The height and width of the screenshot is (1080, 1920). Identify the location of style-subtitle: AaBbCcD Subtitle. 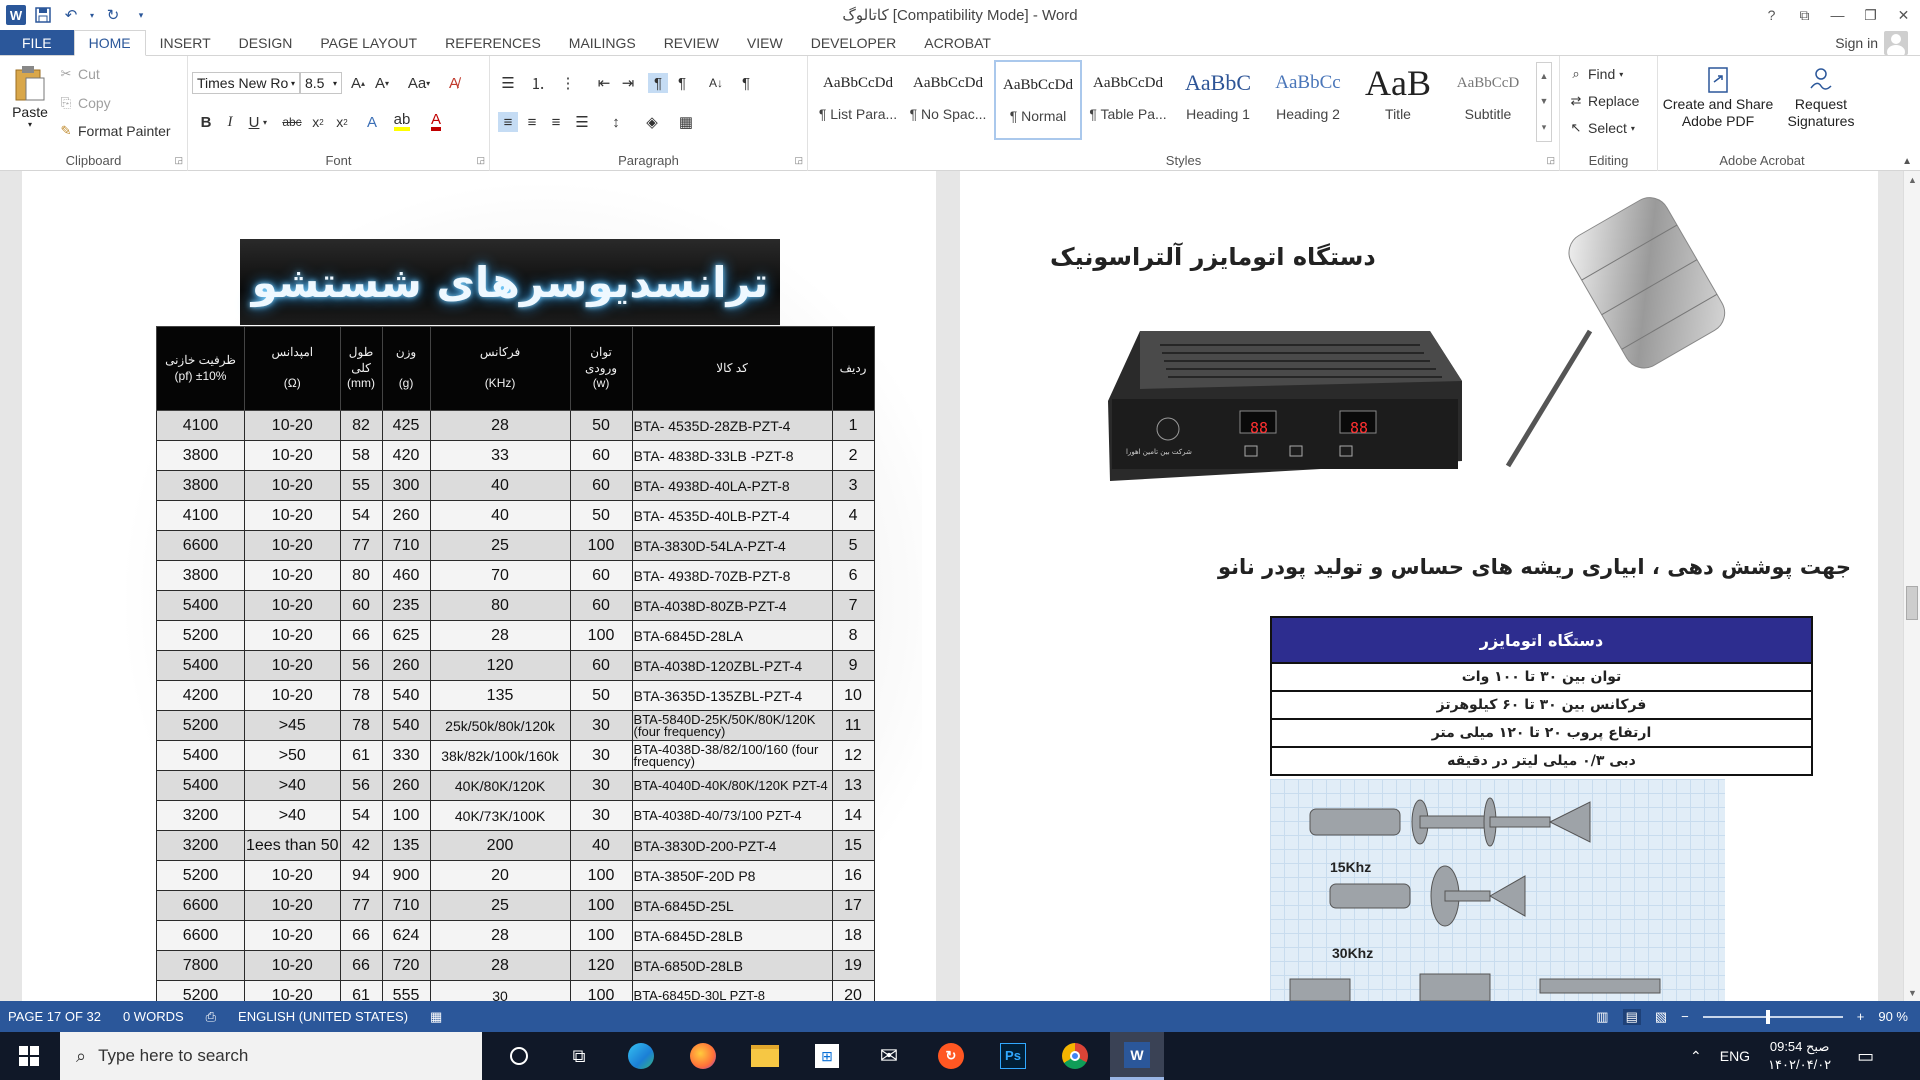
(1488, 100).